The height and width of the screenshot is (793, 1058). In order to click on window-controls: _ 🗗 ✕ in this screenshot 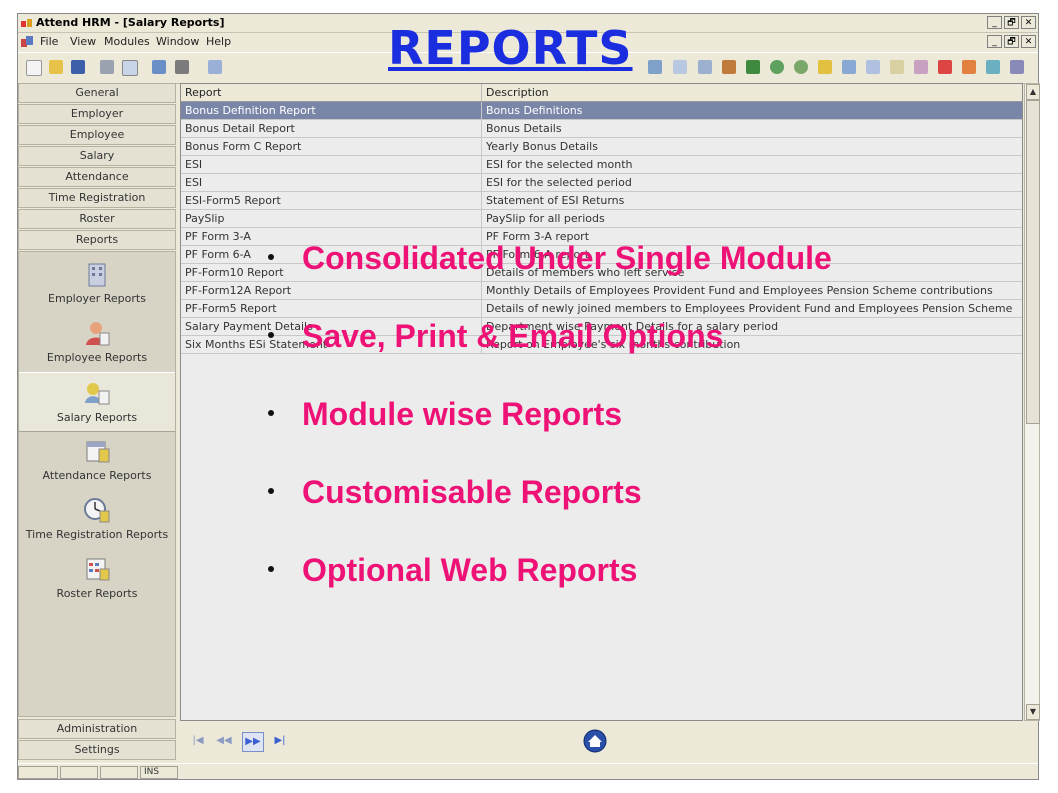, I will do `click(1011, 22)`.